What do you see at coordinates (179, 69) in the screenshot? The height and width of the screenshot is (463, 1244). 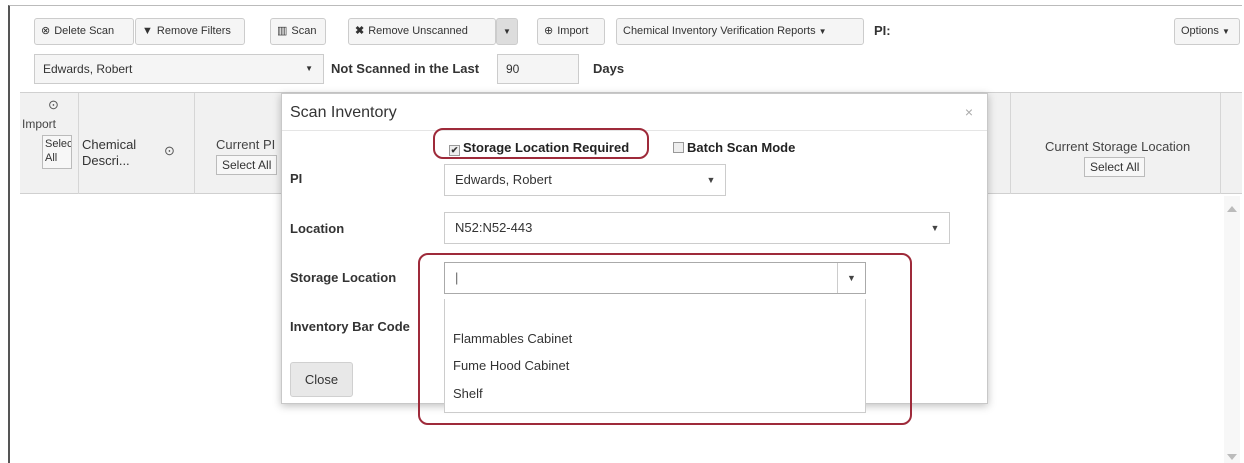 I see `pi-select: Edwards, Robert ▼` at bounding box center [179, 69].